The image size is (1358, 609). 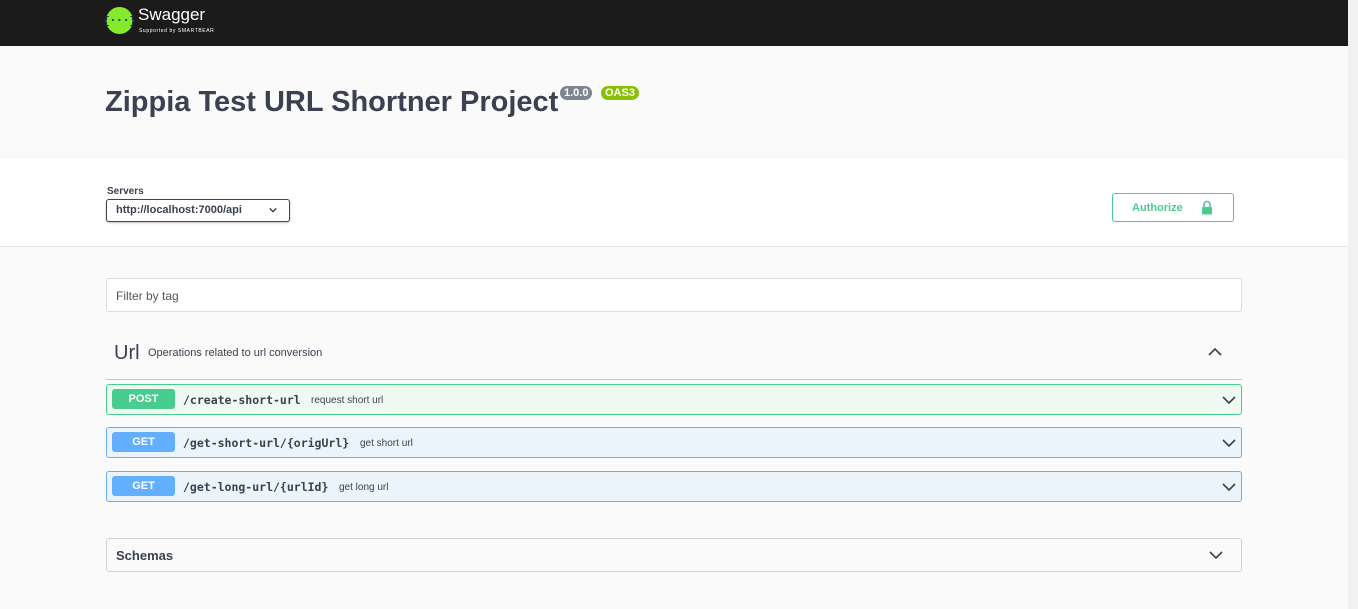 What do you see at coordinates (1353, 304) in the screenshot?
I see `scrollbar` at bounding box center [1353, 304].